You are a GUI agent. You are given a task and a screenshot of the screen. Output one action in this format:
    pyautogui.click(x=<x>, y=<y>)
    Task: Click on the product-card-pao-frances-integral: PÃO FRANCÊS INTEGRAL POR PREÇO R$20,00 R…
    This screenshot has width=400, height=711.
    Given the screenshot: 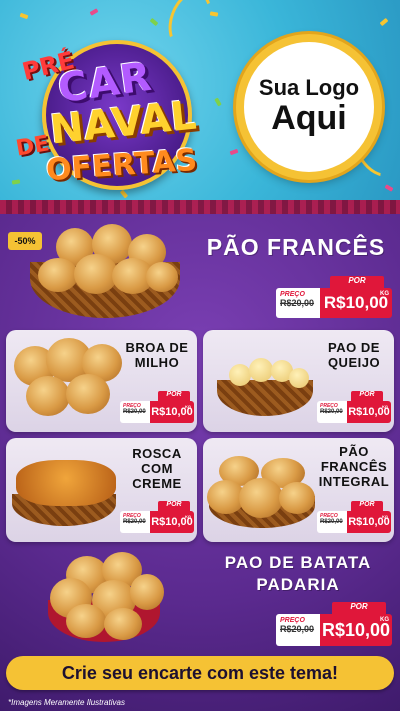 What is the action you would take?
    pyautogui.click(x=298, y=490)
    